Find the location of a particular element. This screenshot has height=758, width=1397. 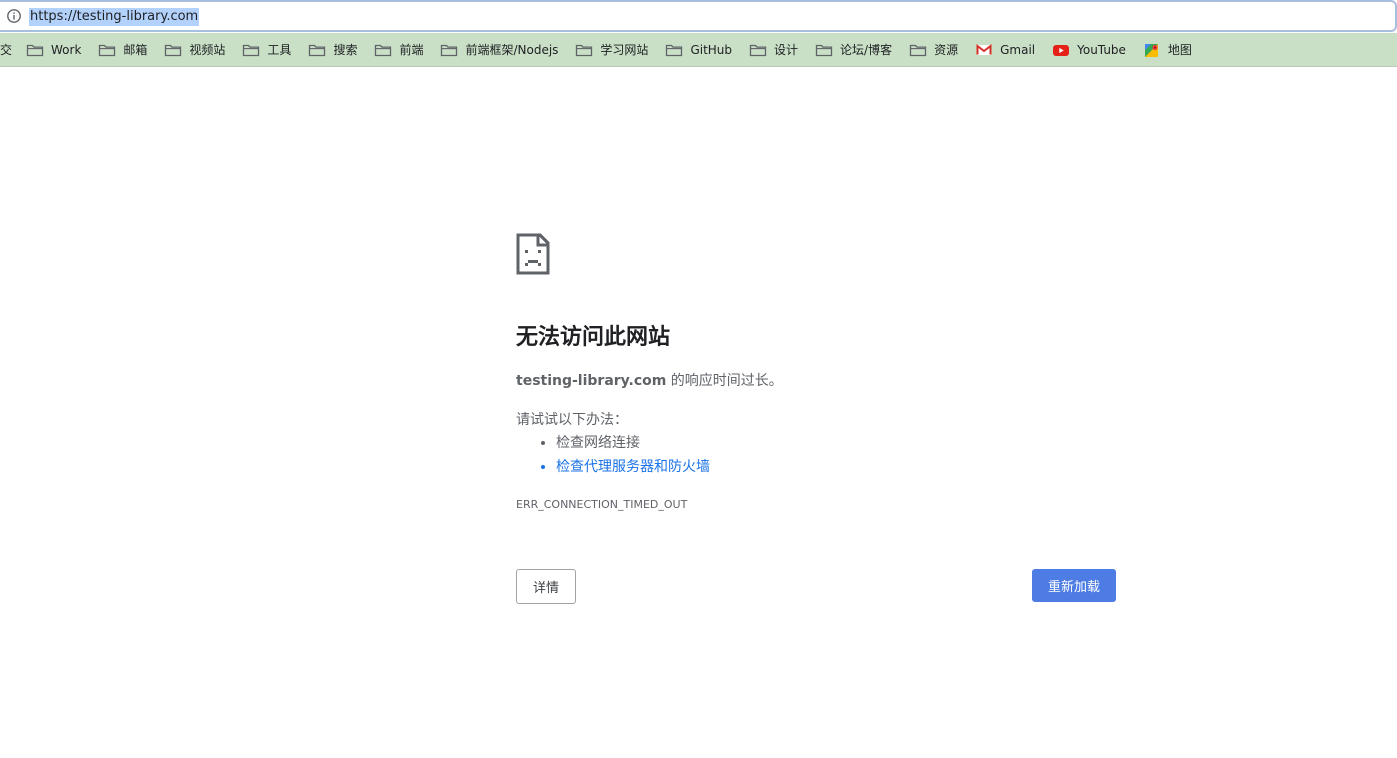

bookmark-github: GitHub is located at coordinates (698, 50).